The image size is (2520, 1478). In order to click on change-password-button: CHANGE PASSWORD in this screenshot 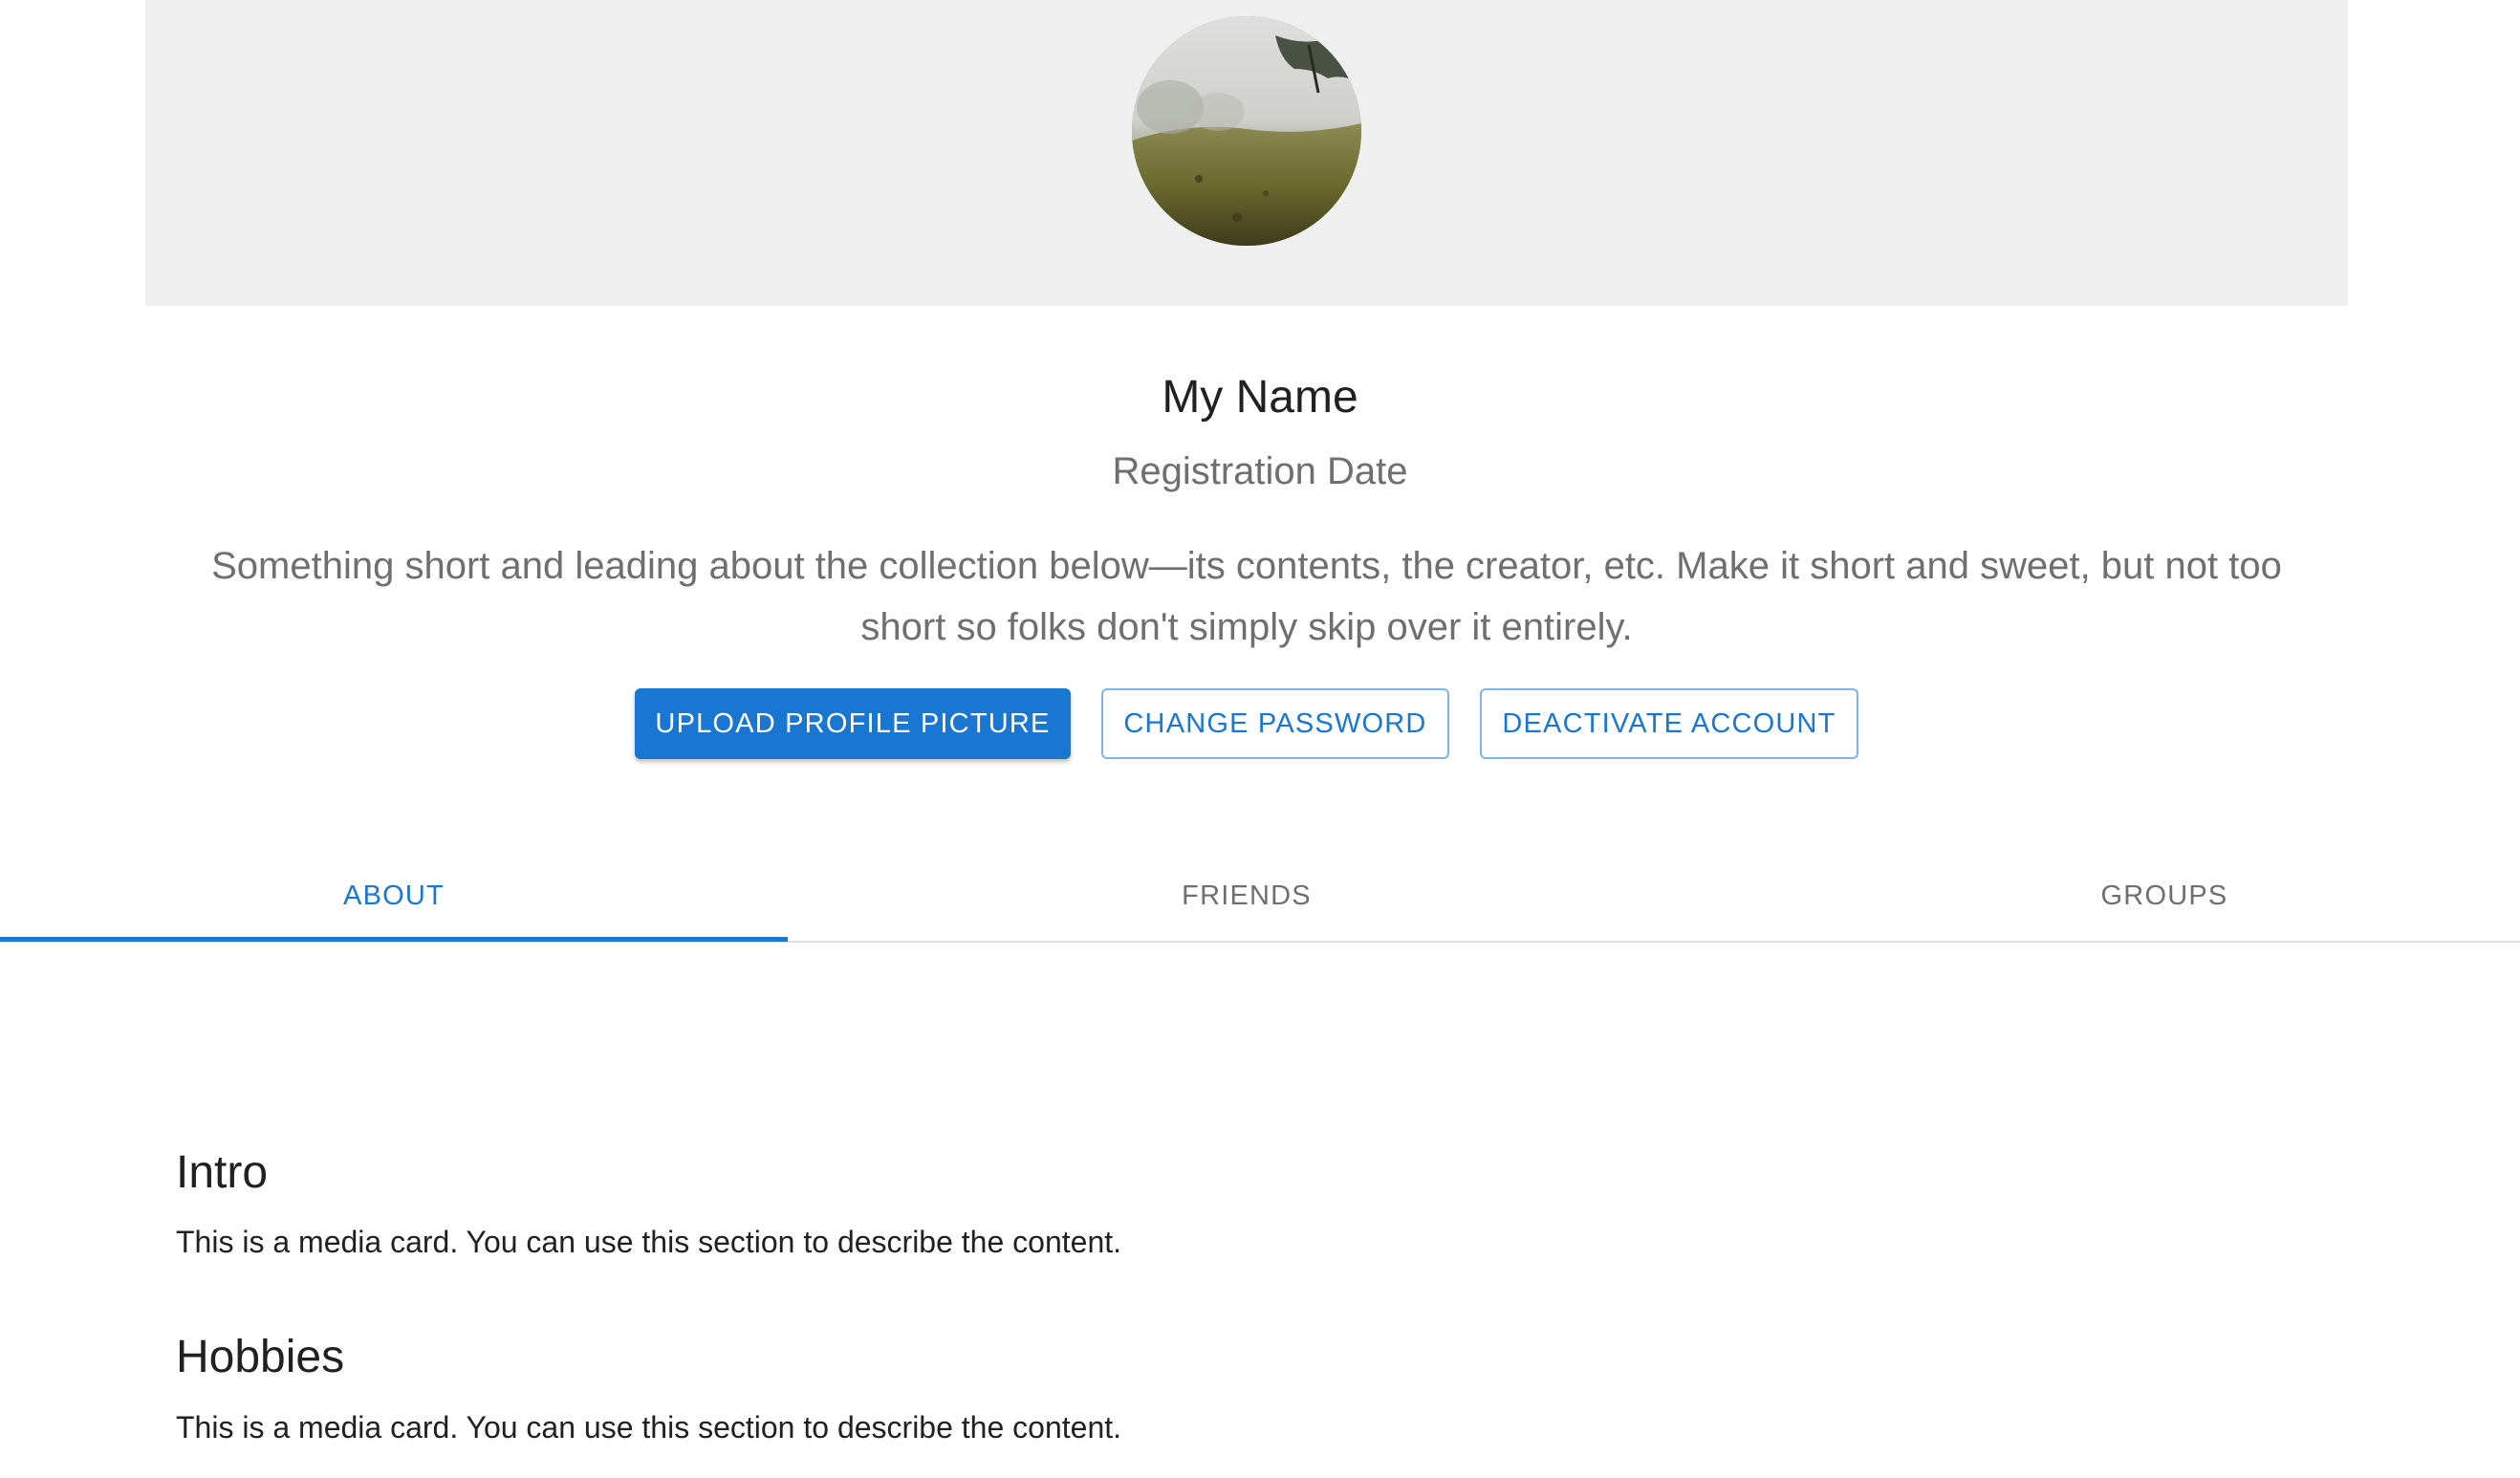, I will do `click(1275, 723)`.